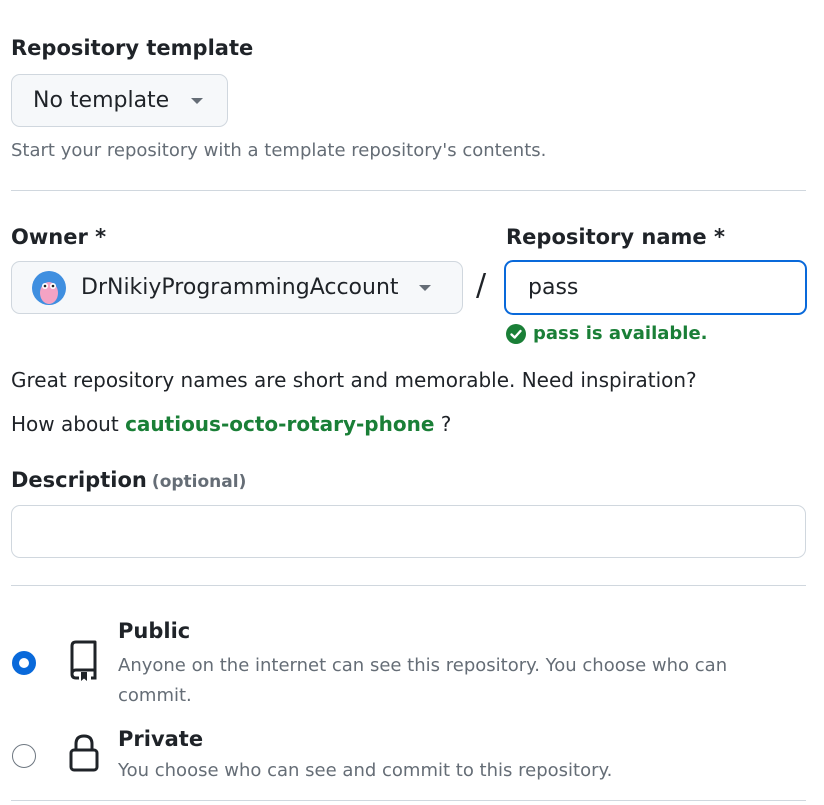 The image size is (824, 805). I want to click on description-optional: (optional), so click(199, 482).